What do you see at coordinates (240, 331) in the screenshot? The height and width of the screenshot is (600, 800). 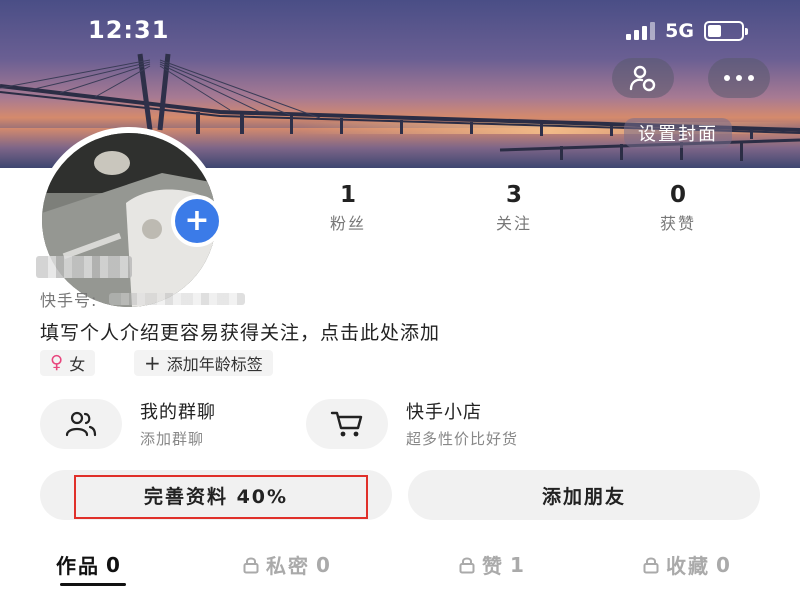 I see `bio-placeholder: 填写个人介绍更容易获得关注，点击此处添加` at bounding box center [240, 331].